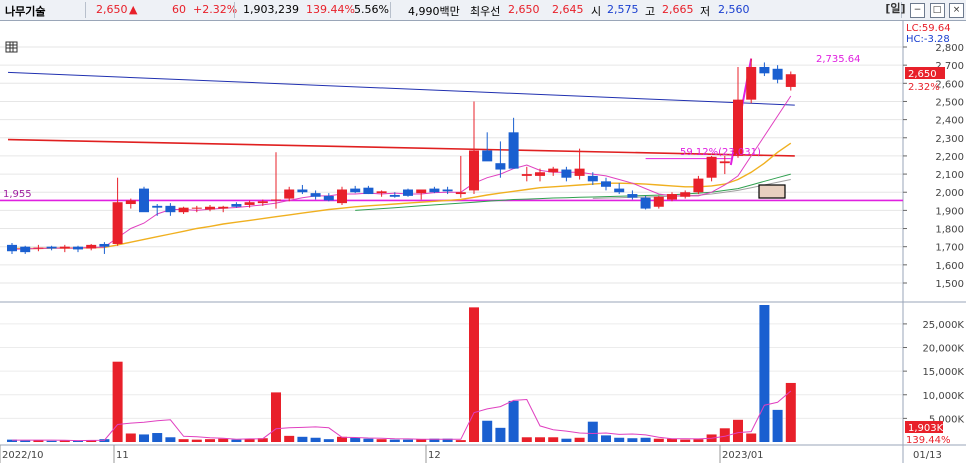 The width and height of the screenshot is (966, 463). What do you see at coordinates (568, 9) in the screenshot?
I see `best-bid: 2,645` at bounding box center [568, 9].